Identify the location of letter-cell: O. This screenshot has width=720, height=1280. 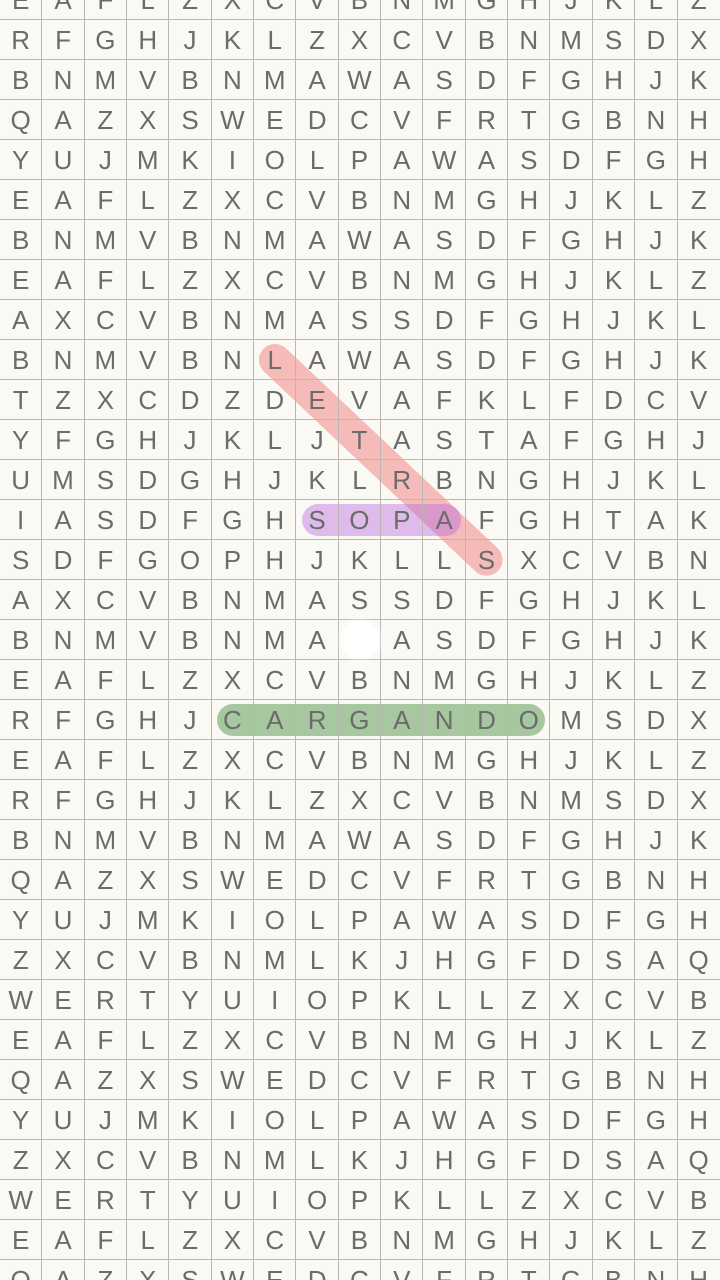
(317, 1000).